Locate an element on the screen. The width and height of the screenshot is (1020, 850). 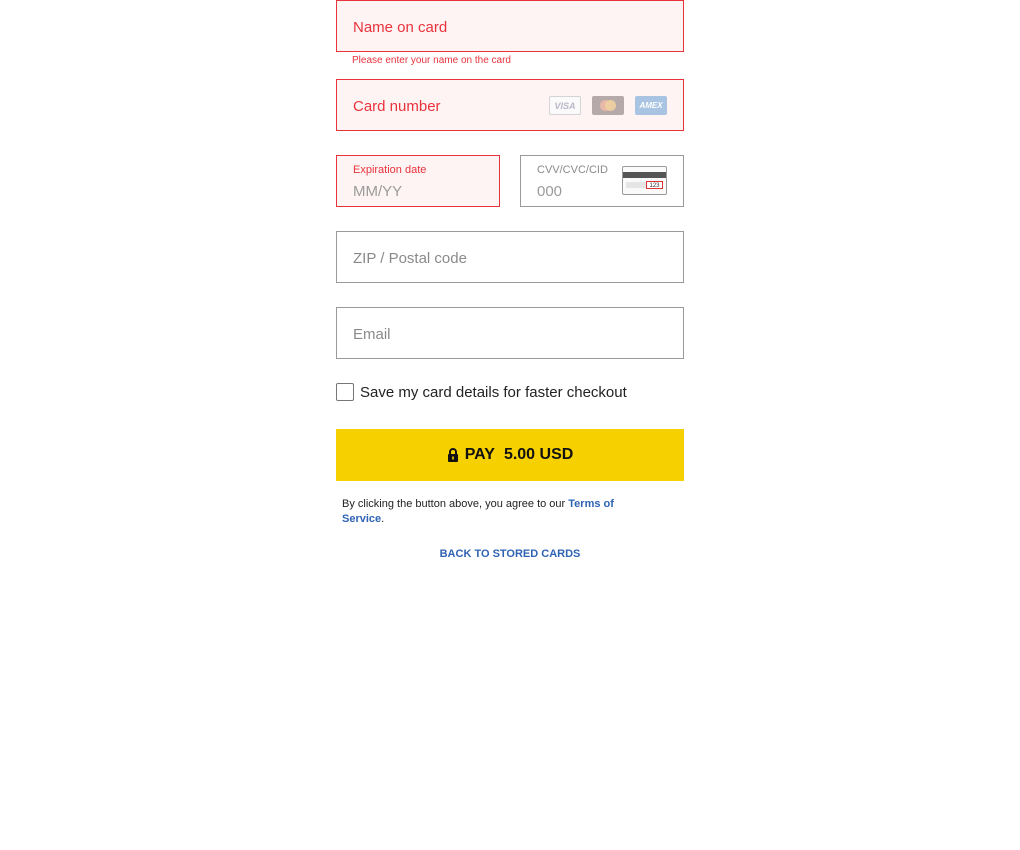
cvv-card-code: 123 is located at coordinates (654, 185).